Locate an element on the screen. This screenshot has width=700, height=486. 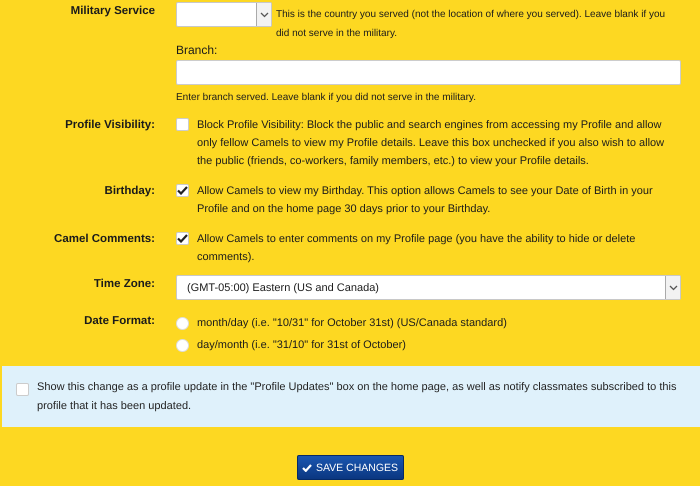
branch-input is located at coordinates (428, 72).